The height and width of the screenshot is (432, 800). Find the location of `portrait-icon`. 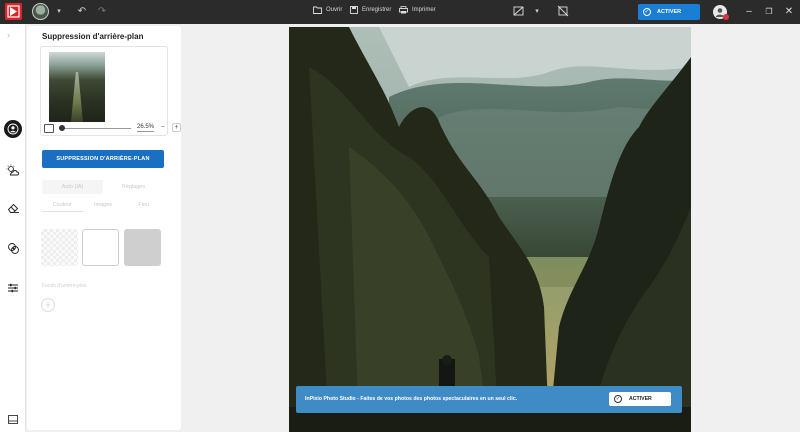

portrait-icon is located at coordinates (13, 129).